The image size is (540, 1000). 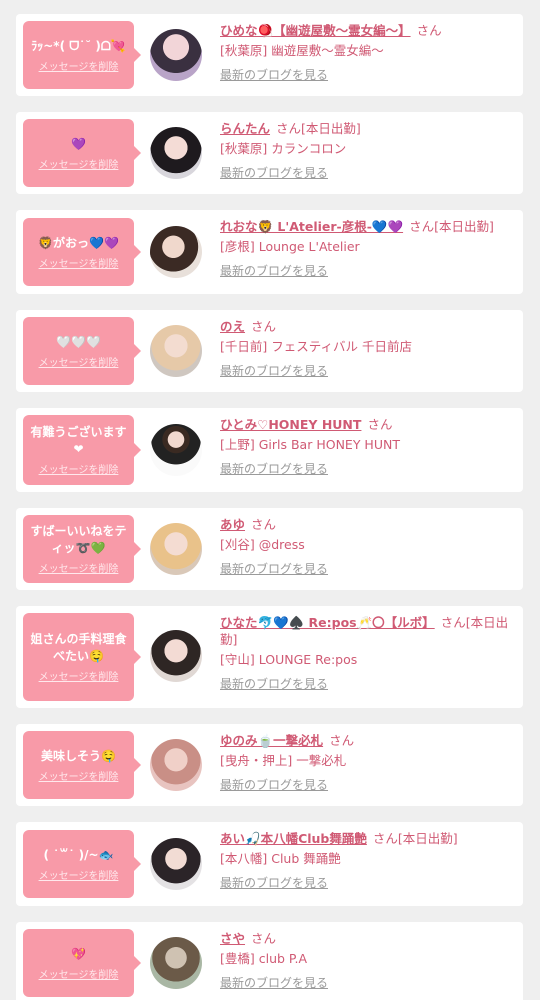 I want to click on message-text: 🦁がおっ💙💜, so click(x=78, y=242).